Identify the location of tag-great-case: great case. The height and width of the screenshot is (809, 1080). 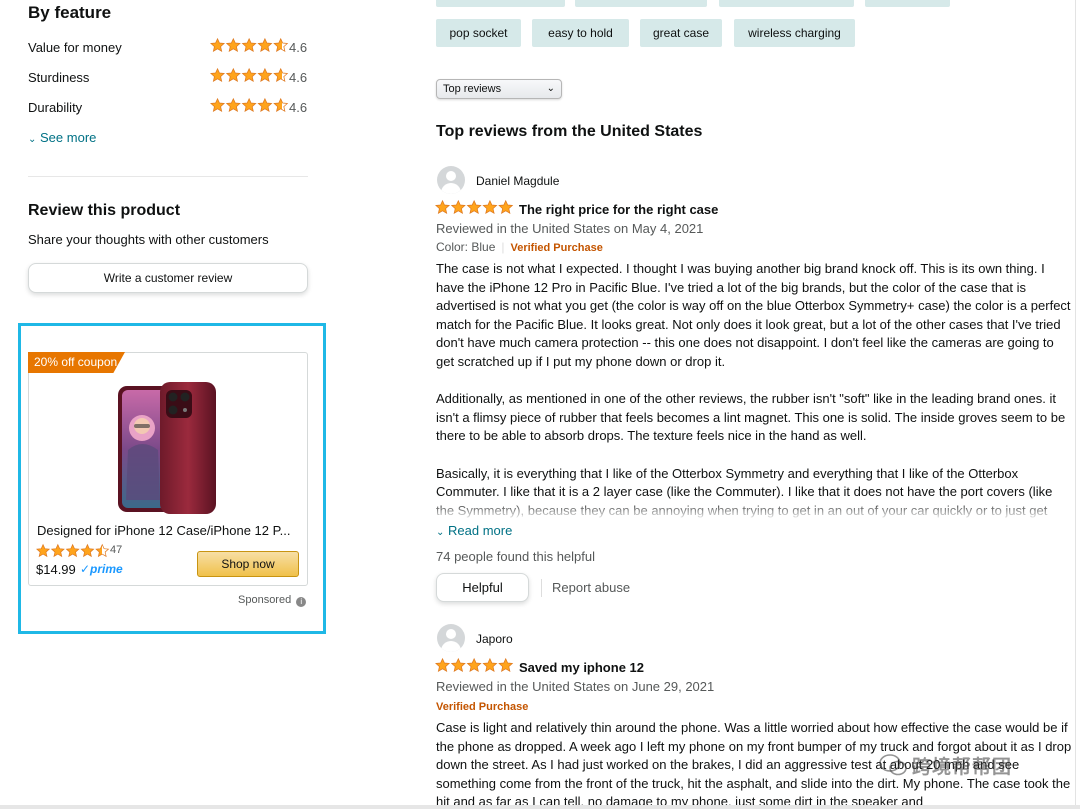
(681, 33).